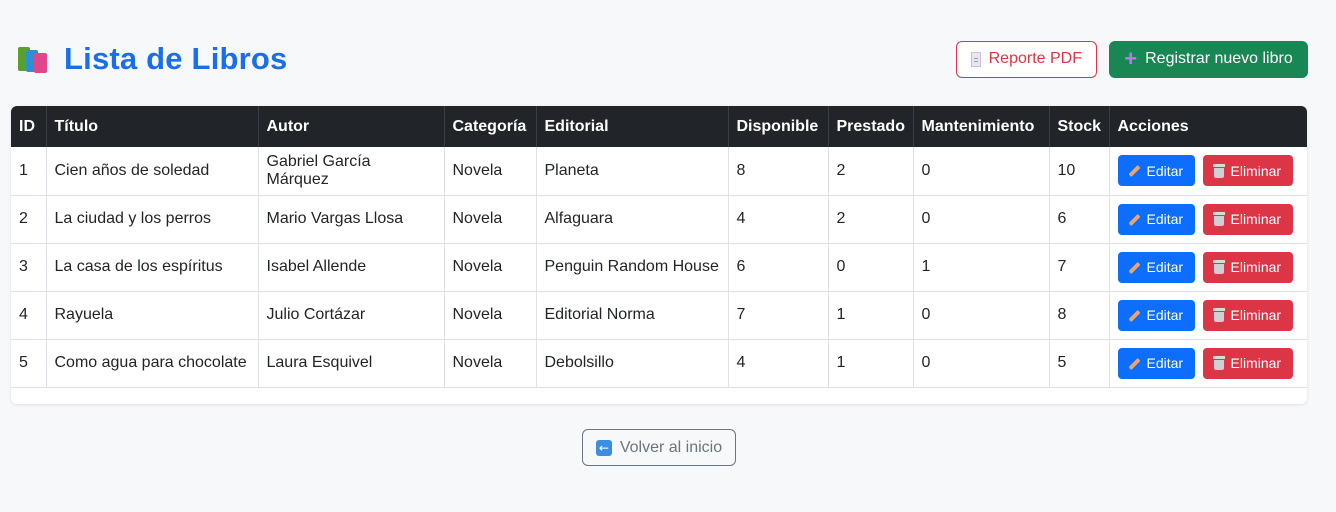  Describe the element at coordinates (152, 267) in the screenshot. I see `cell-title: La casa de los espíritus` at that location.